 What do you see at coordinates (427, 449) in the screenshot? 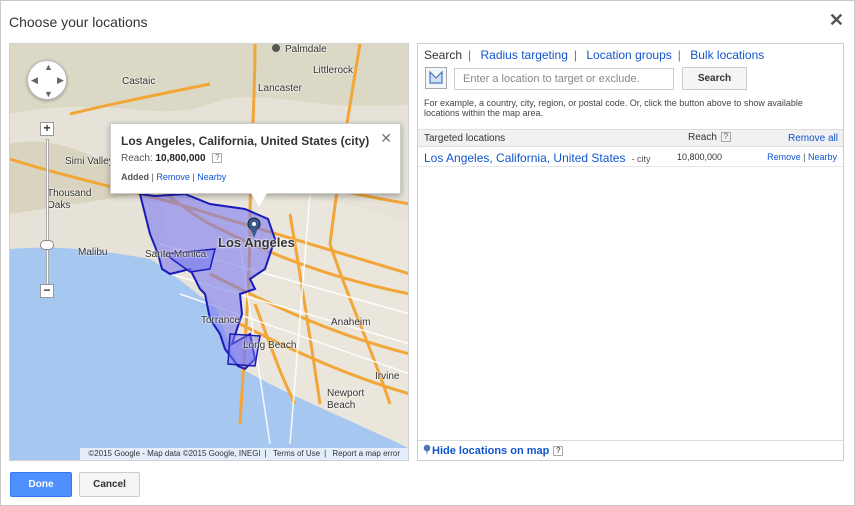
I see `map-pin-icon` at bounding box center [427, 449].